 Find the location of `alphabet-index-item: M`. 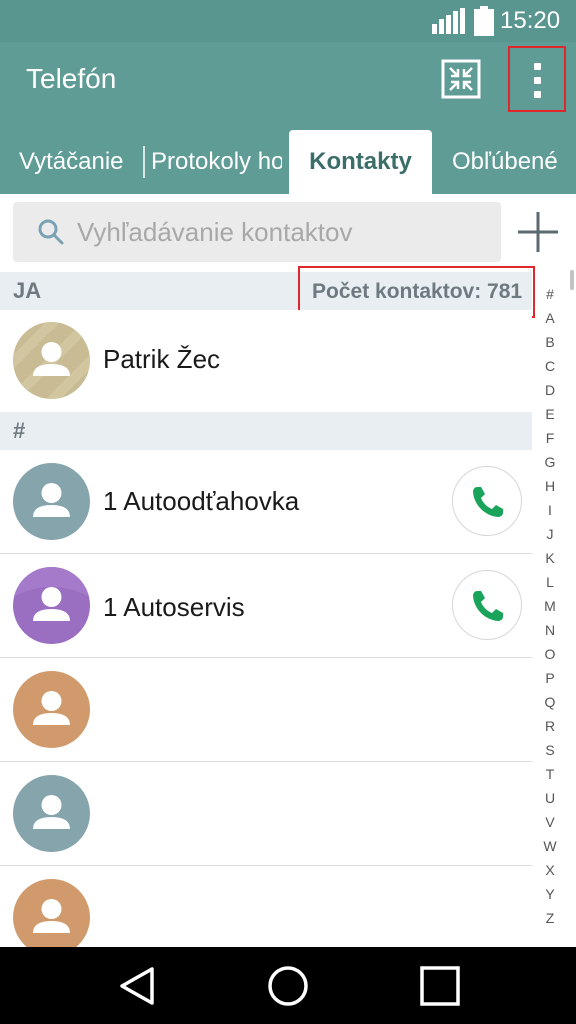

alphabet-index-item: M is located at coordinates (550, 606).